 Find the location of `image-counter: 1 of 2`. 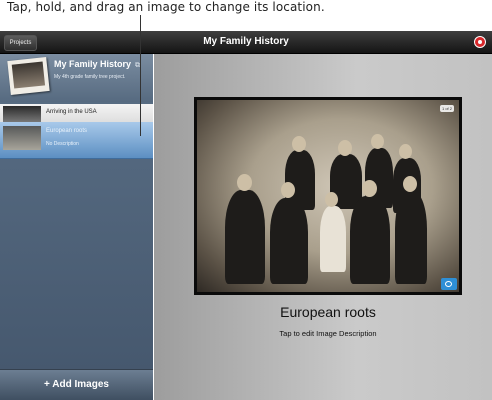

image-counter: 1 of 2 is located at coordinates (446, 108).